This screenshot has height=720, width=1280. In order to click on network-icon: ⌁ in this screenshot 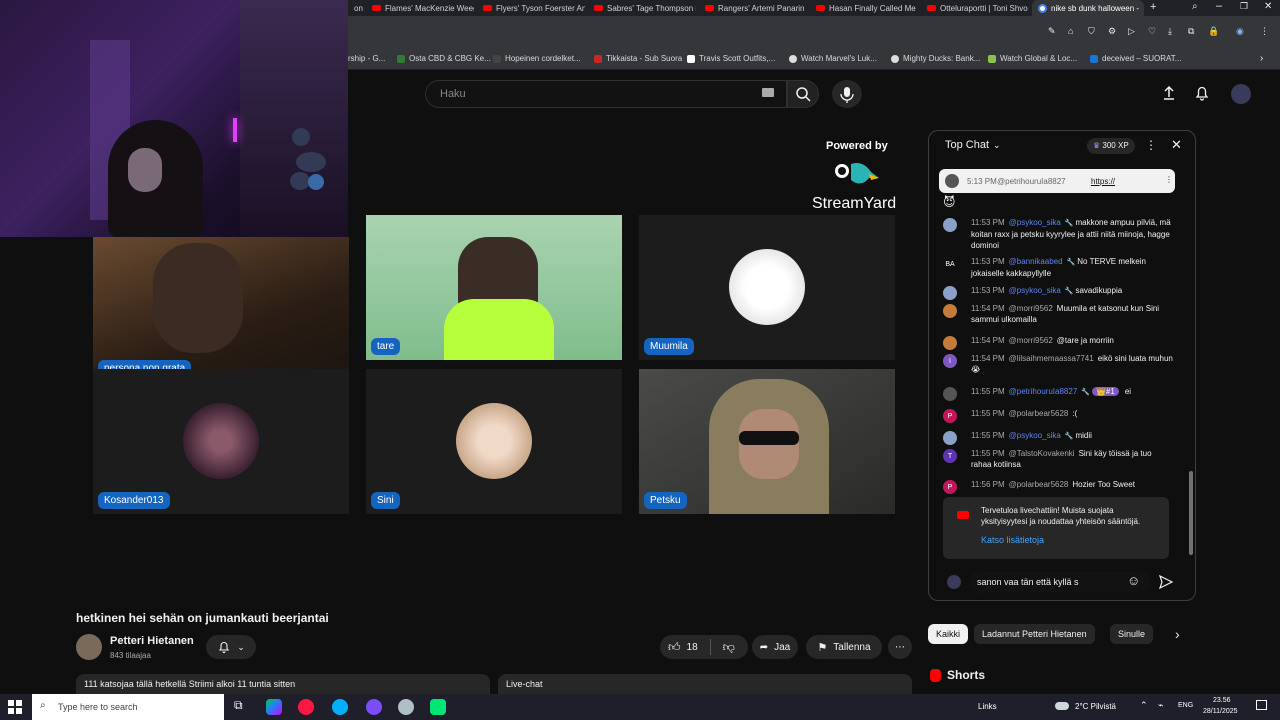, I will do `click(1160, 705)`.